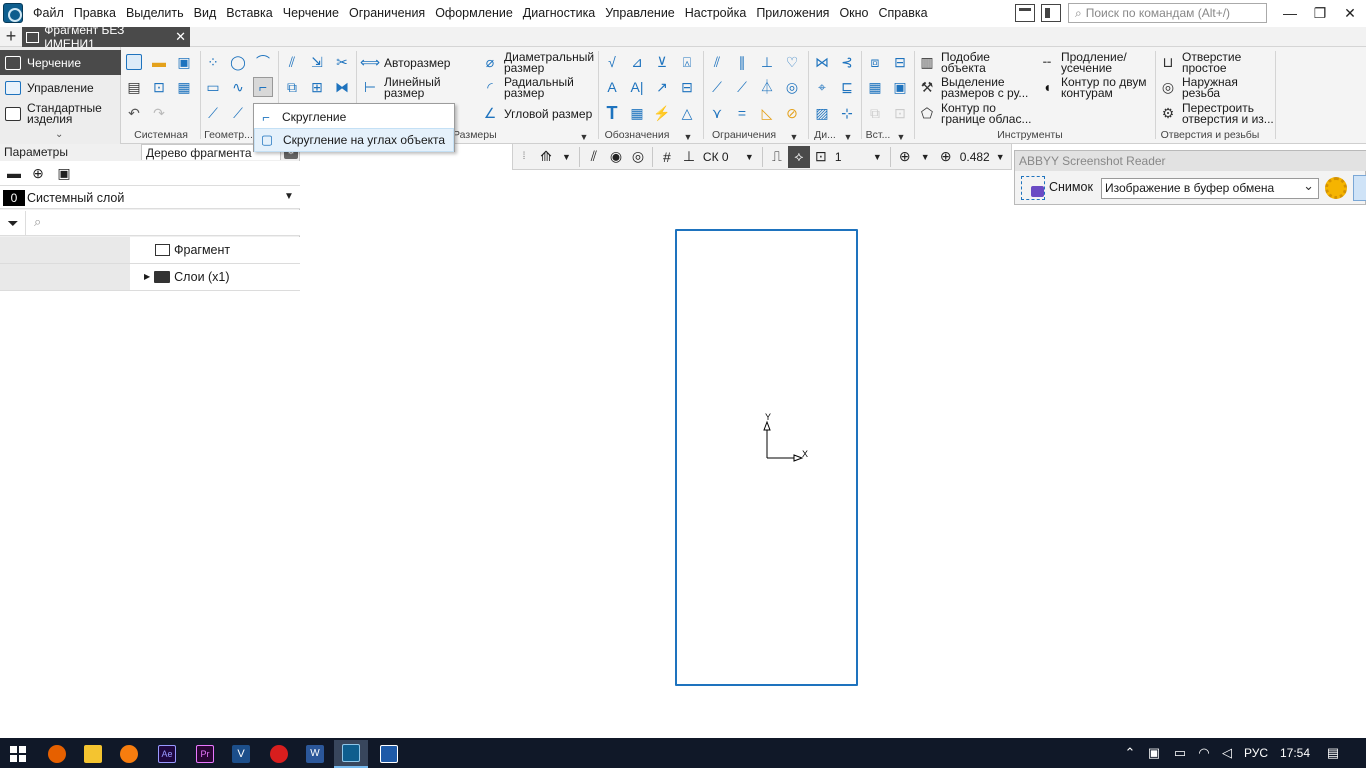 This screenshot has width=1366, height=768. What do you see at coordinates (687, 62) in the screenshot?
I see `mark-icon: ⍓` at bounding box center [687, 62].